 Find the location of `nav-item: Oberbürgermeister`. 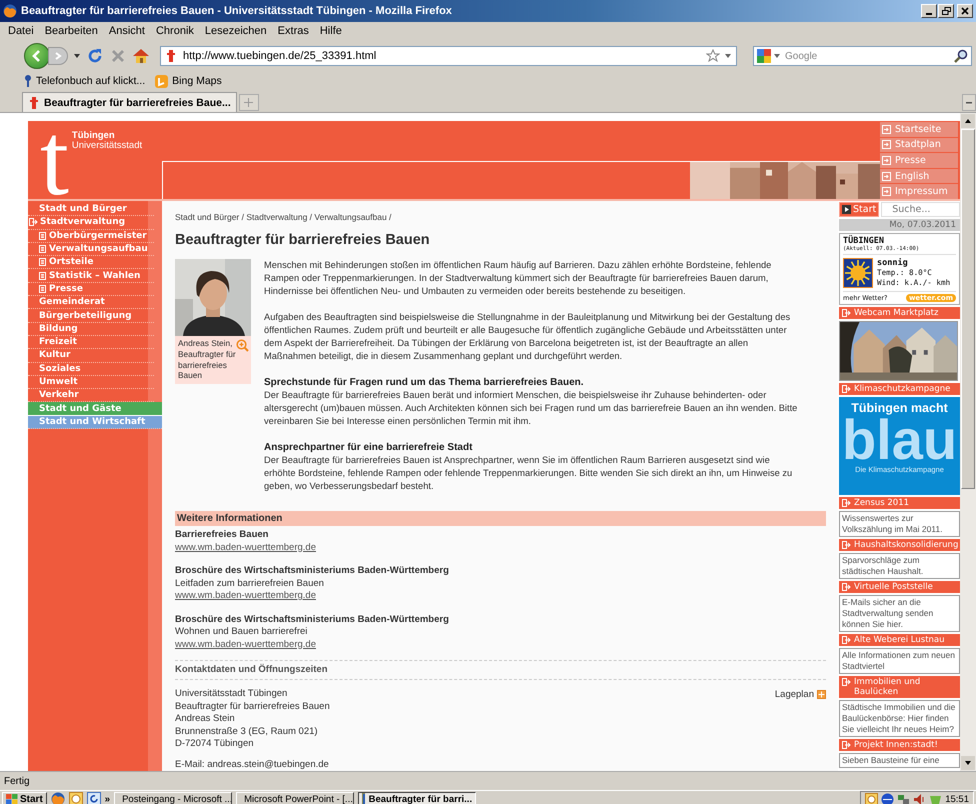

nav-item: Oberbürgermeister is located at coordinates (91, 236).